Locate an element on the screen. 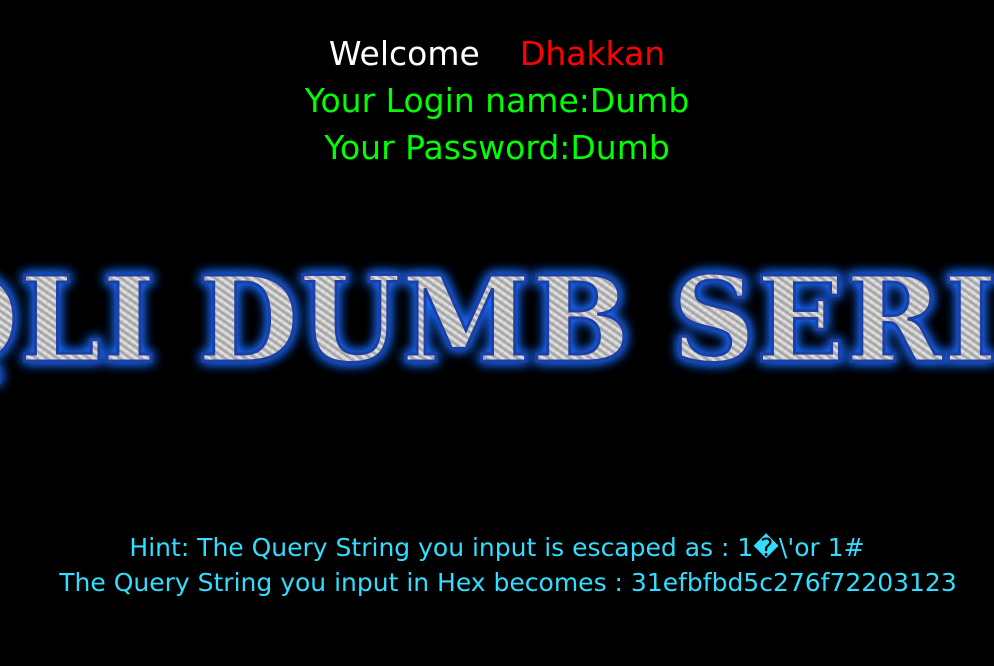 The width and height of the screenshot is (994, 666). welcome-user-name: Dhakkan is located at coordinates (592, 53).